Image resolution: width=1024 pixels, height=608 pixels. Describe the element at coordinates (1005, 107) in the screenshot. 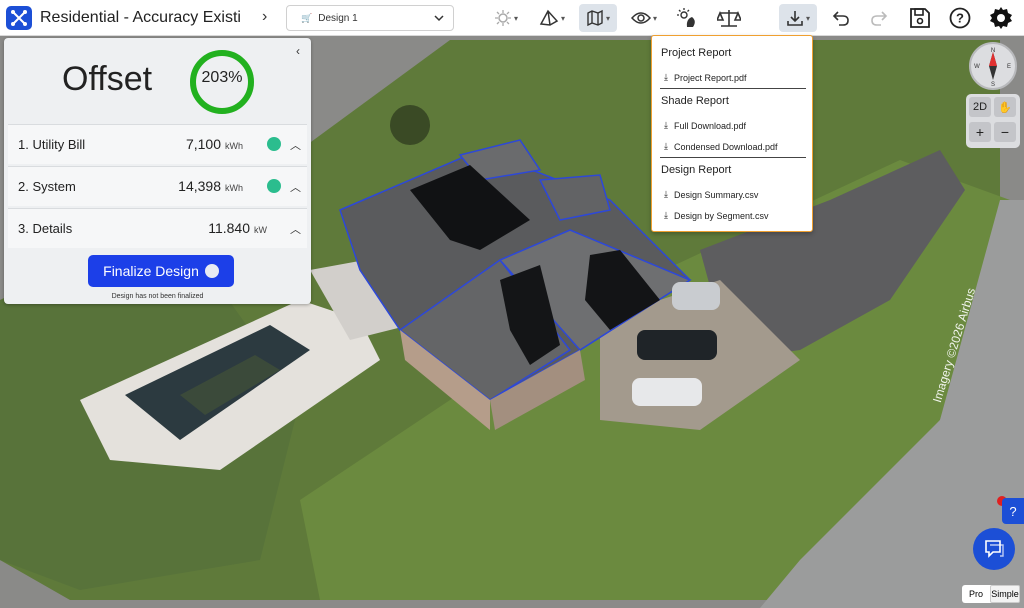

I see `pan-hand-icon: ✋` at that location.